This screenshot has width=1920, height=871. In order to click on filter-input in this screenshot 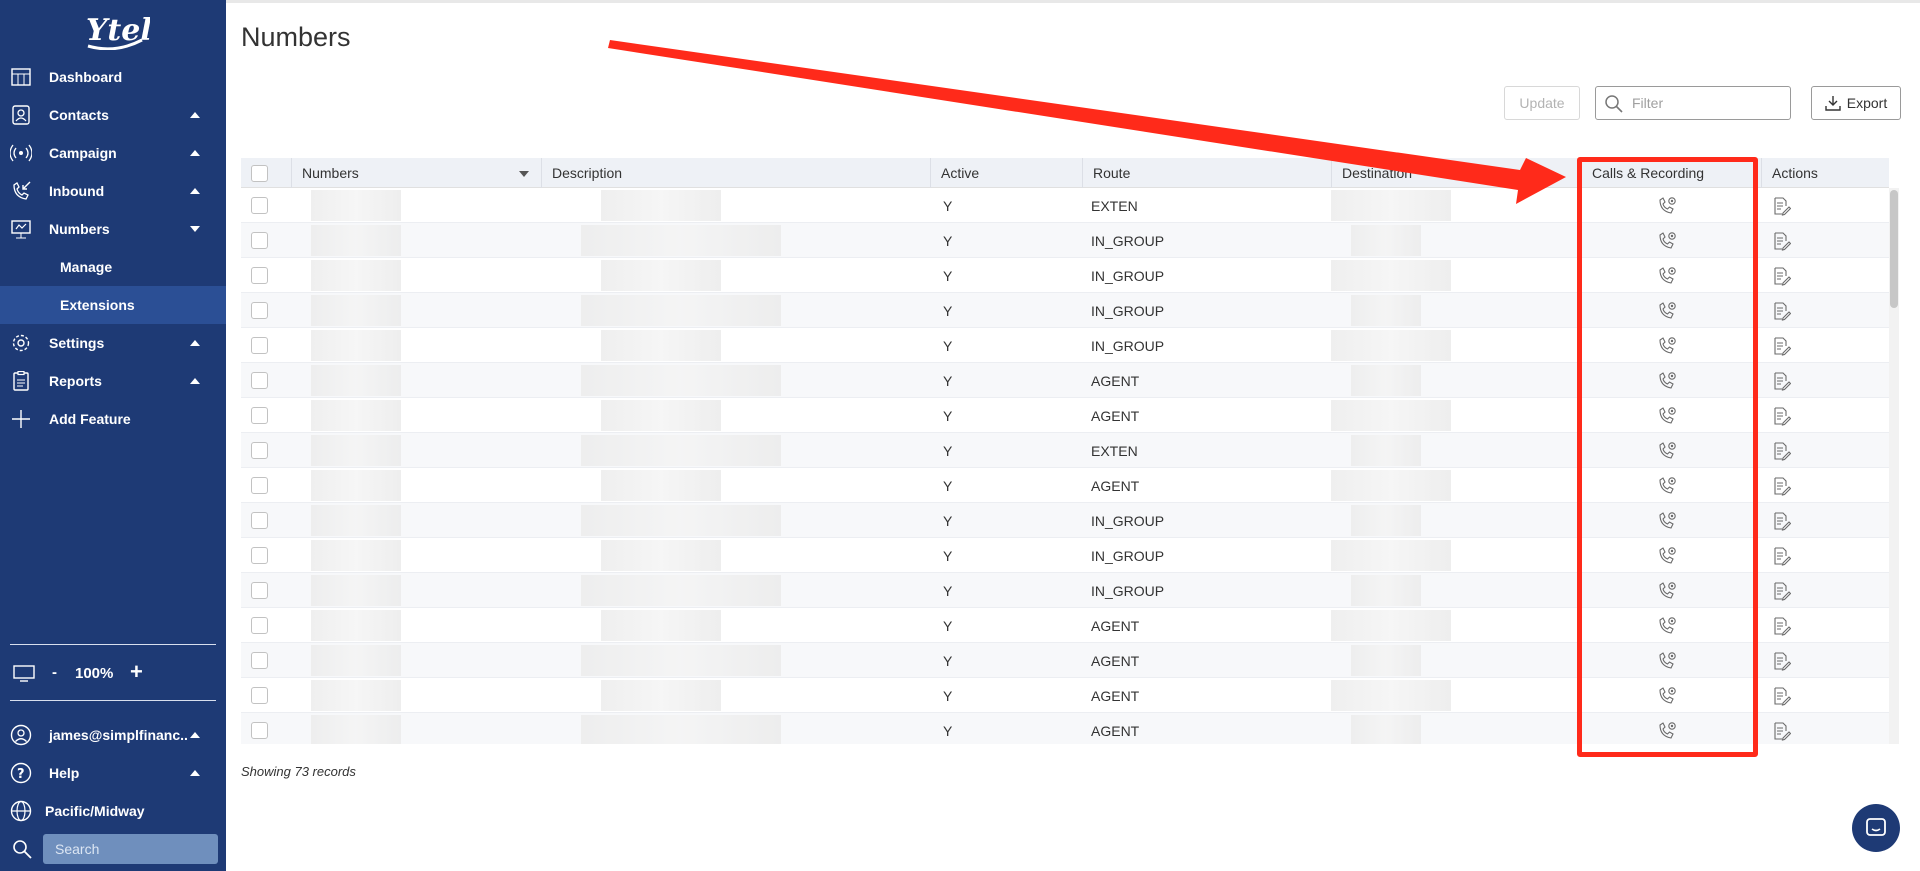, I will do `click(1707, 103)`.